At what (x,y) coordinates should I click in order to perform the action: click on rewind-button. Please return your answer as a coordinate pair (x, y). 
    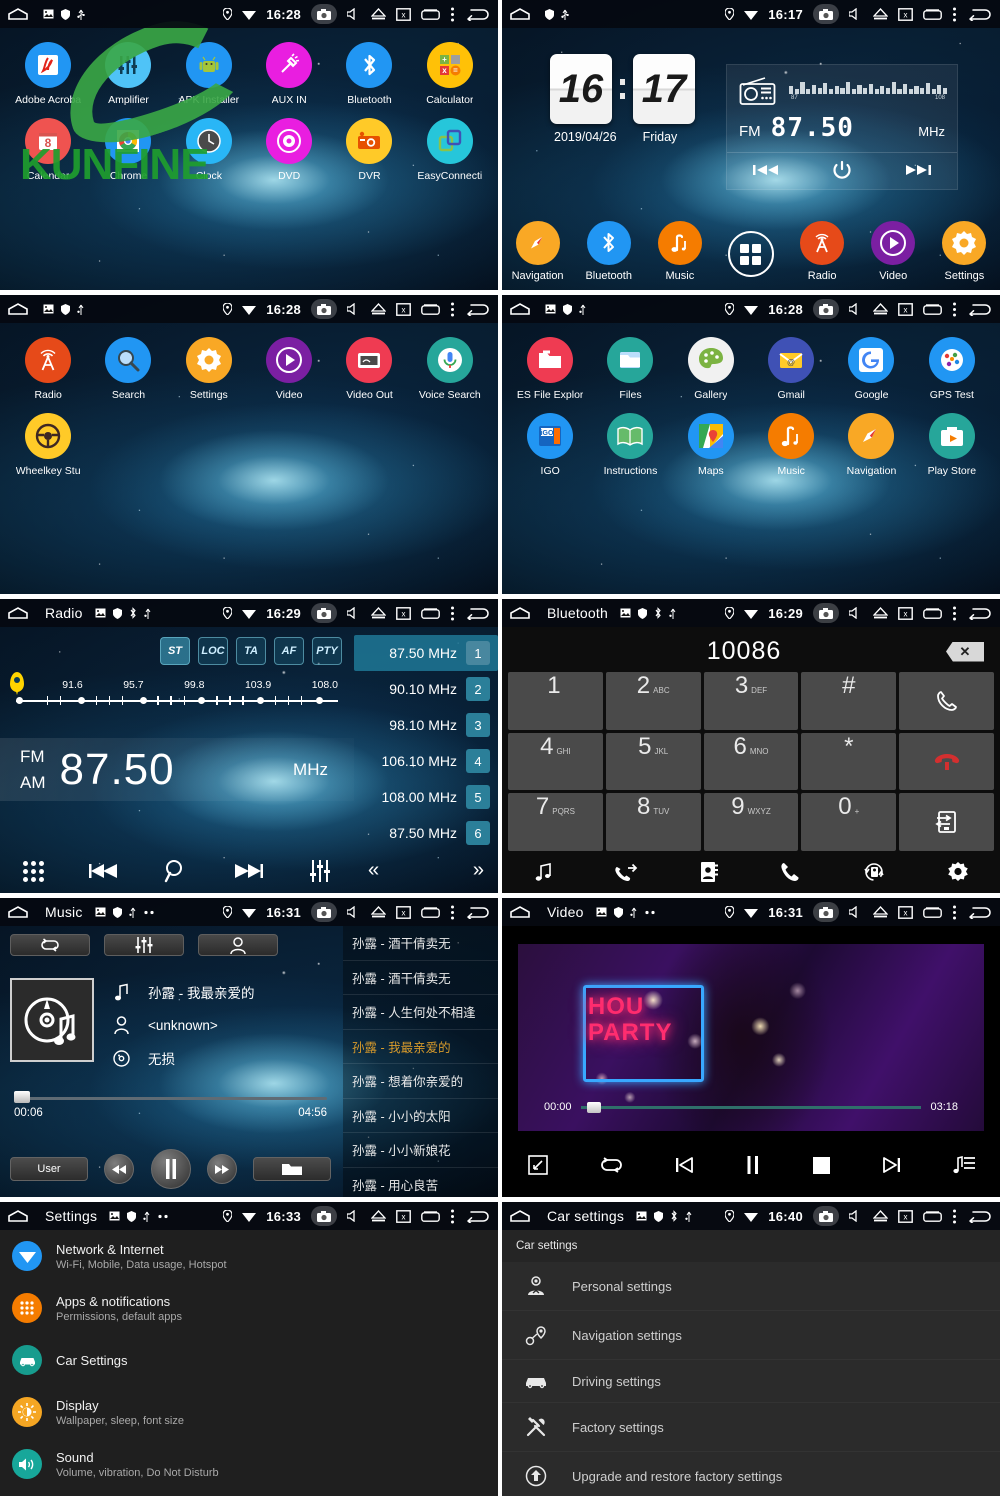
    Looking at the image, I should click on (119, 1169).